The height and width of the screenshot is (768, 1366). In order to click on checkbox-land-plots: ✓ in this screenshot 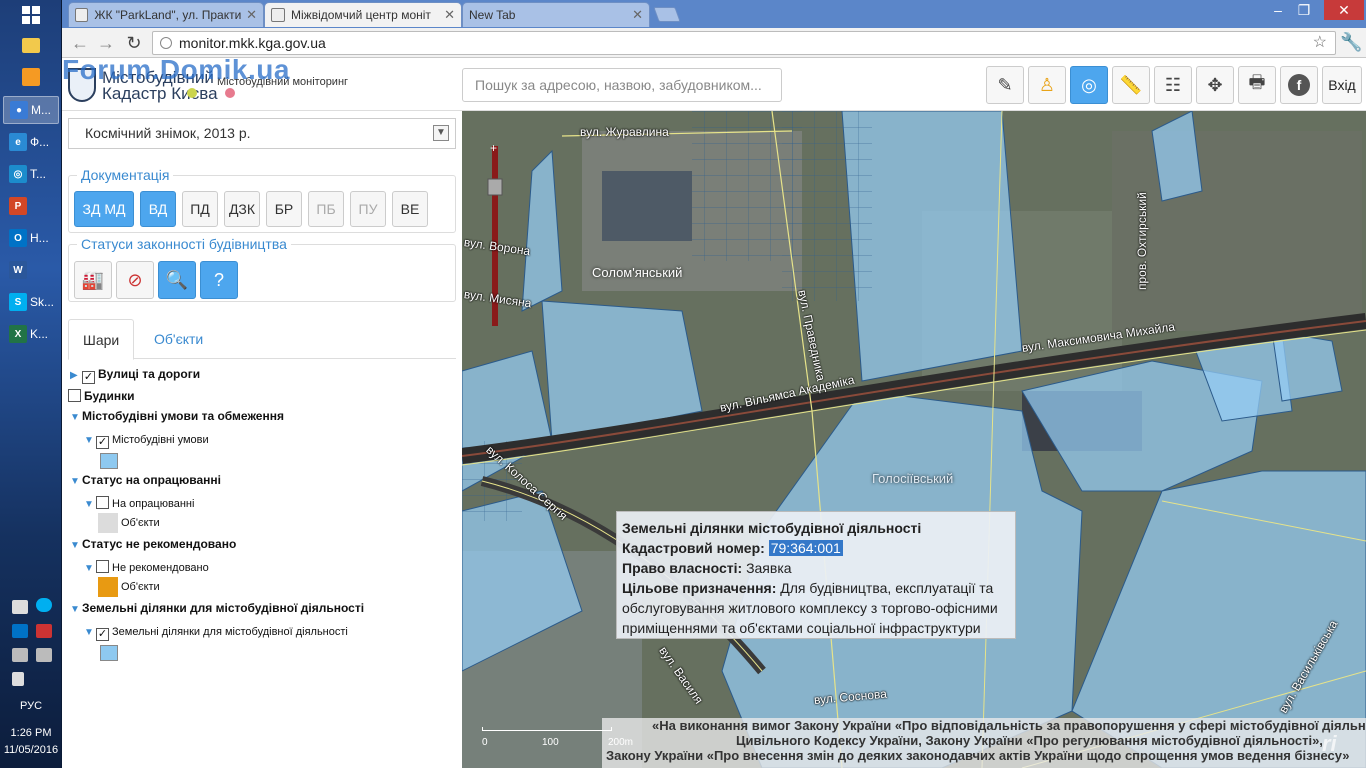, I will do `click(102, 634)`.